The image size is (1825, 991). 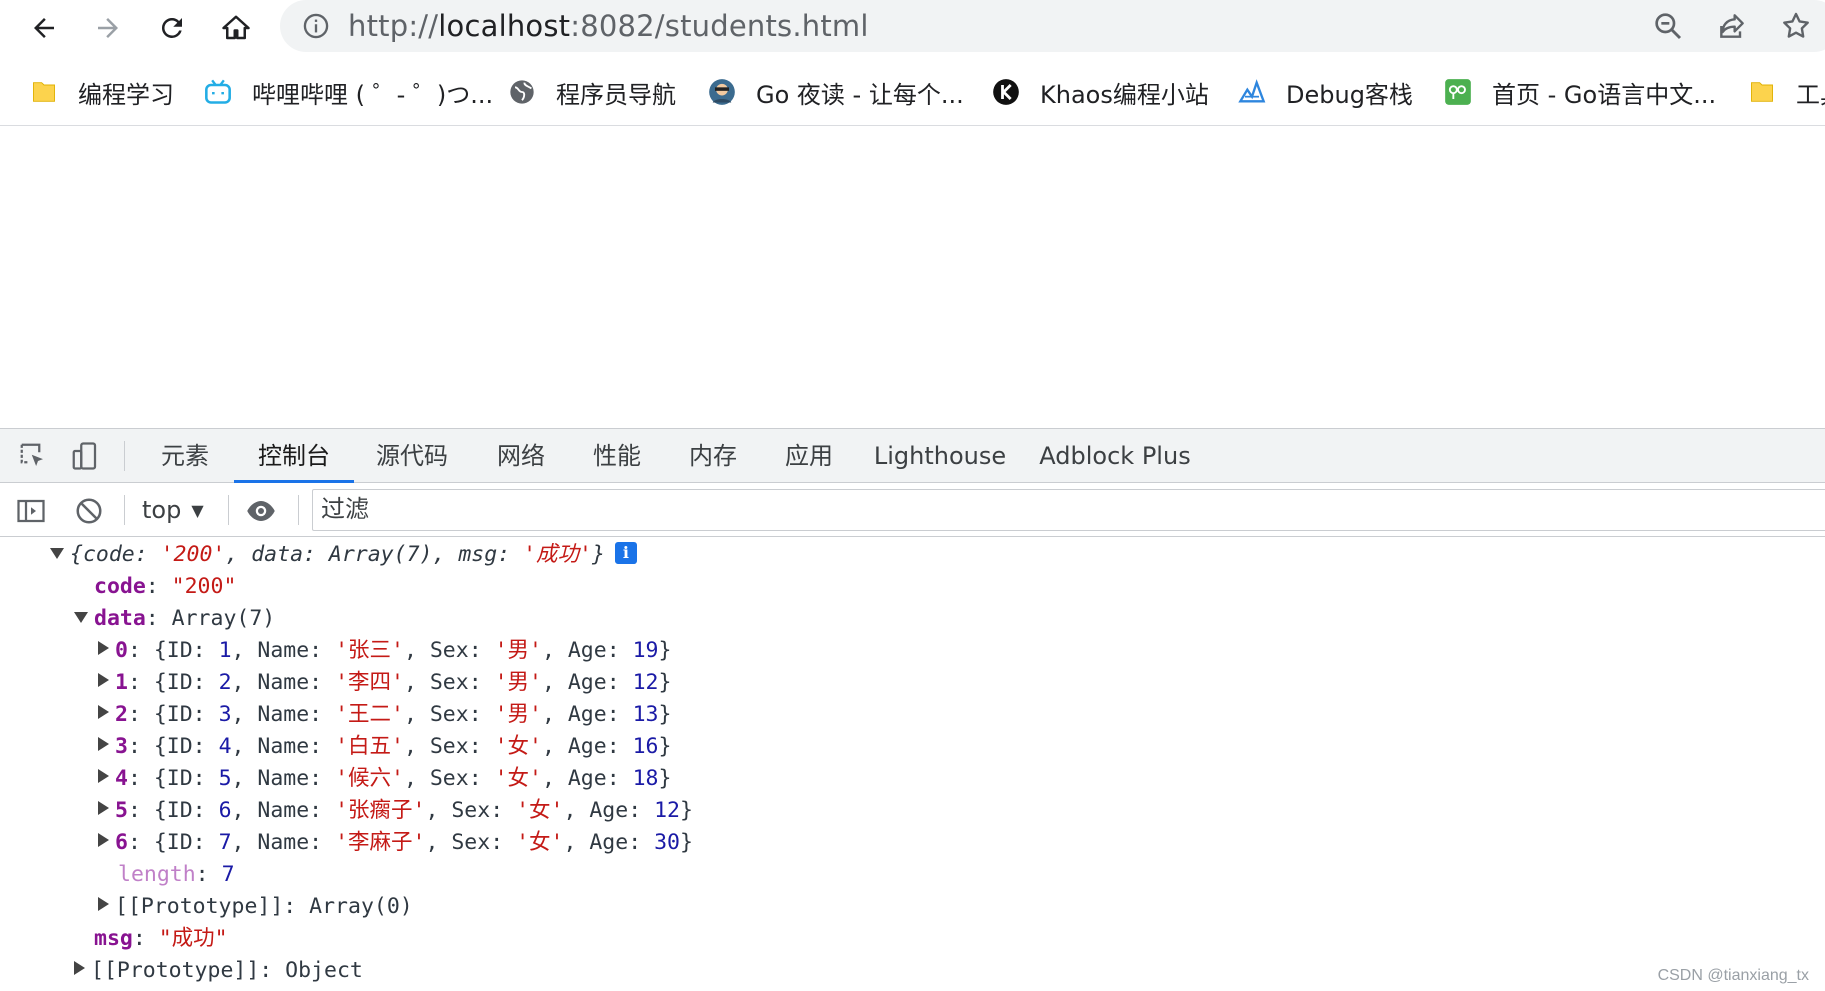 I want to click on tab-console: 控制台, so click(x=294, y=456).